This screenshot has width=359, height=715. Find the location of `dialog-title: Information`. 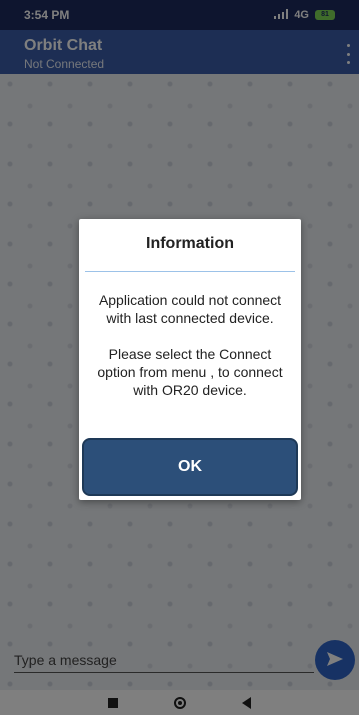

dialog-title: Information is located at coordinates (190, 243).